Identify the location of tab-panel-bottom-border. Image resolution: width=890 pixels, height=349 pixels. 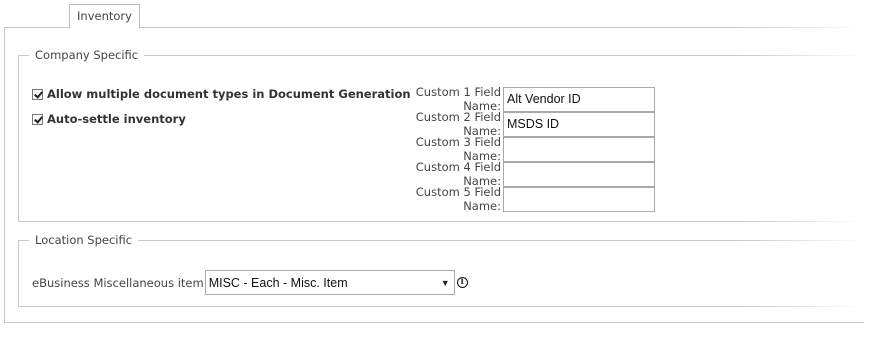
(434, 322).